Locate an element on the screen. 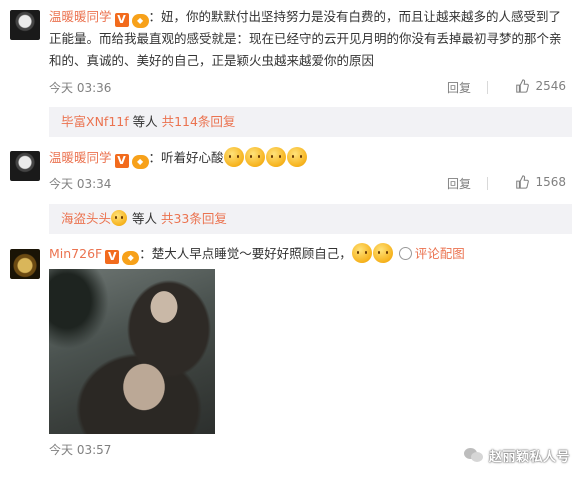 This screenshot has width=578, height=478. username-link: Min726F is located at coordinates (75, 253).